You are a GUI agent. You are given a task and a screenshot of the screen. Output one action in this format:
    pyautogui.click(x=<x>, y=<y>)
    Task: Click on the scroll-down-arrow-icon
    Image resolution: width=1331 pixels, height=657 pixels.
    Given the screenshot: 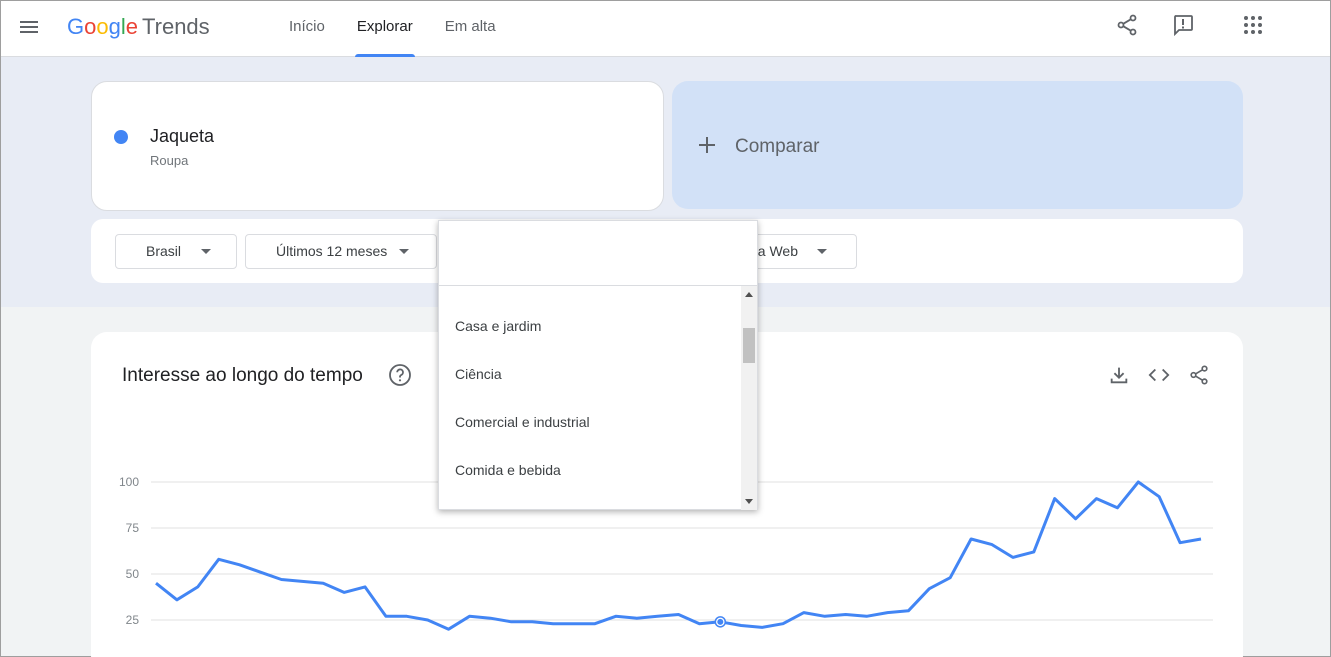 What is the action you would take?
    pyautogui.click(x=749, y=501)
    